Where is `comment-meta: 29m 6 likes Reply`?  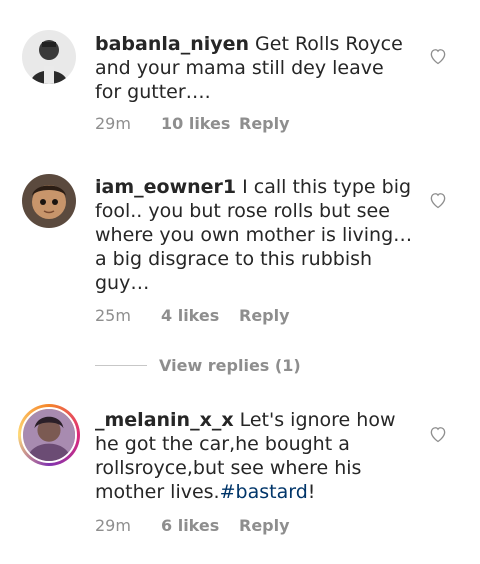
comment-meta: 29m 6 likes Reply is located at coordinates (192, 525).